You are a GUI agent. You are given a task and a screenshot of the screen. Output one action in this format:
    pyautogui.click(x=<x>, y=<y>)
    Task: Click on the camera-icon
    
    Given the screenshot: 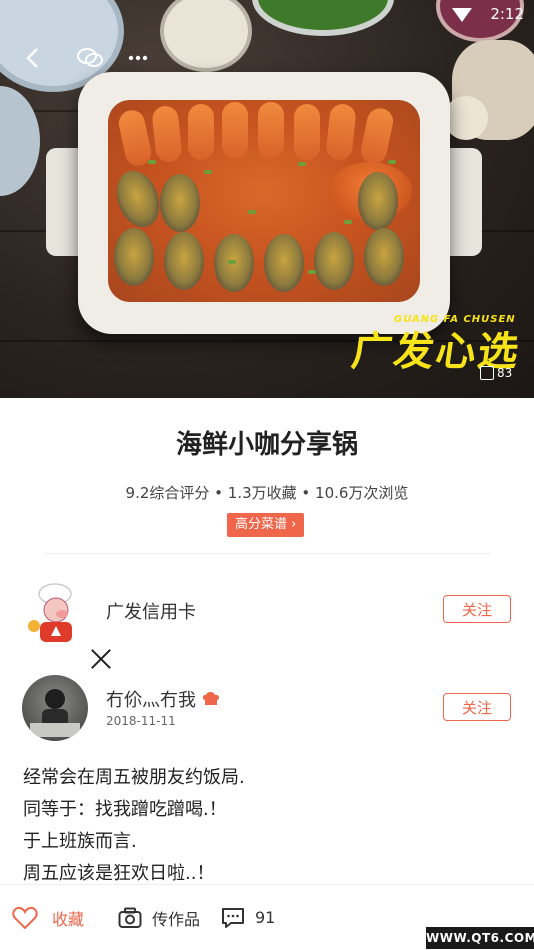 What is the action you would take?
    pyautogui.click(x=130, y=917)
    